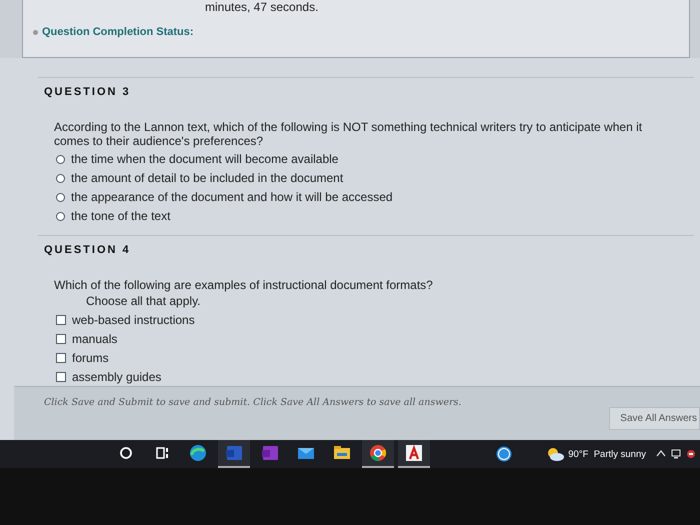  What do you see at coordinates (261, 7) in the screenshot?
I see `remaining-time-text: minutes, 47 seconds.` at bounding box center [261, 7].